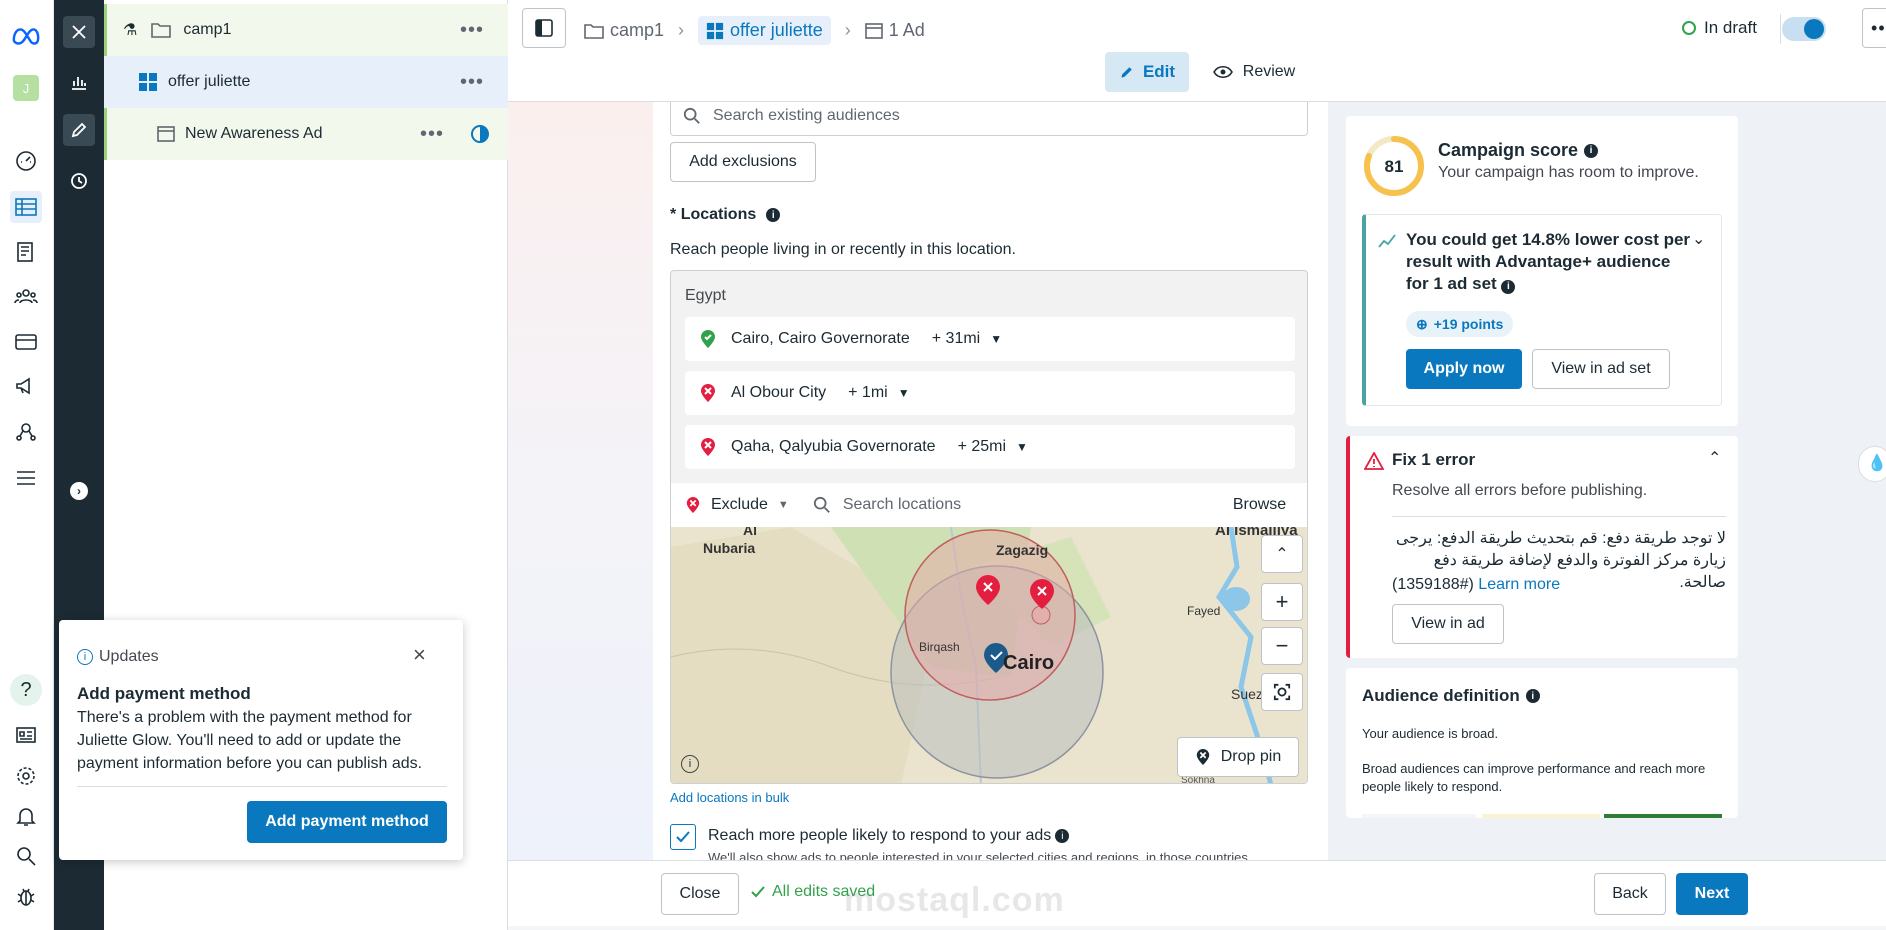  Describe the element at coordinates (1460, 324) in the screenshot. I see `points-badge: ⊕ +19 points` at that location.